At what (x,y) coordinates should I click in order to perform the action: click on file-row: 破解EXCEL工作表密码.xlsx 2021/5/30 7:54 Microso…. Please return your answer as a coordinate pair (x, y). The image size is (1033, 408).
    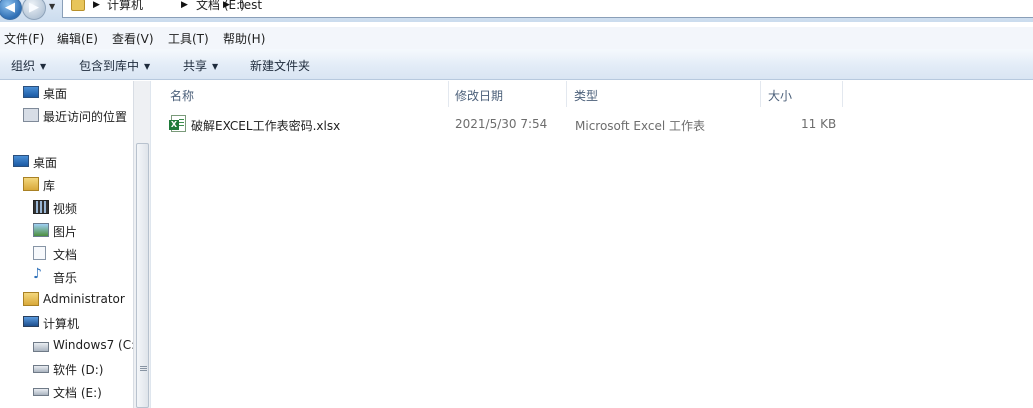
    Looking at the image, I should click on (592, 125).